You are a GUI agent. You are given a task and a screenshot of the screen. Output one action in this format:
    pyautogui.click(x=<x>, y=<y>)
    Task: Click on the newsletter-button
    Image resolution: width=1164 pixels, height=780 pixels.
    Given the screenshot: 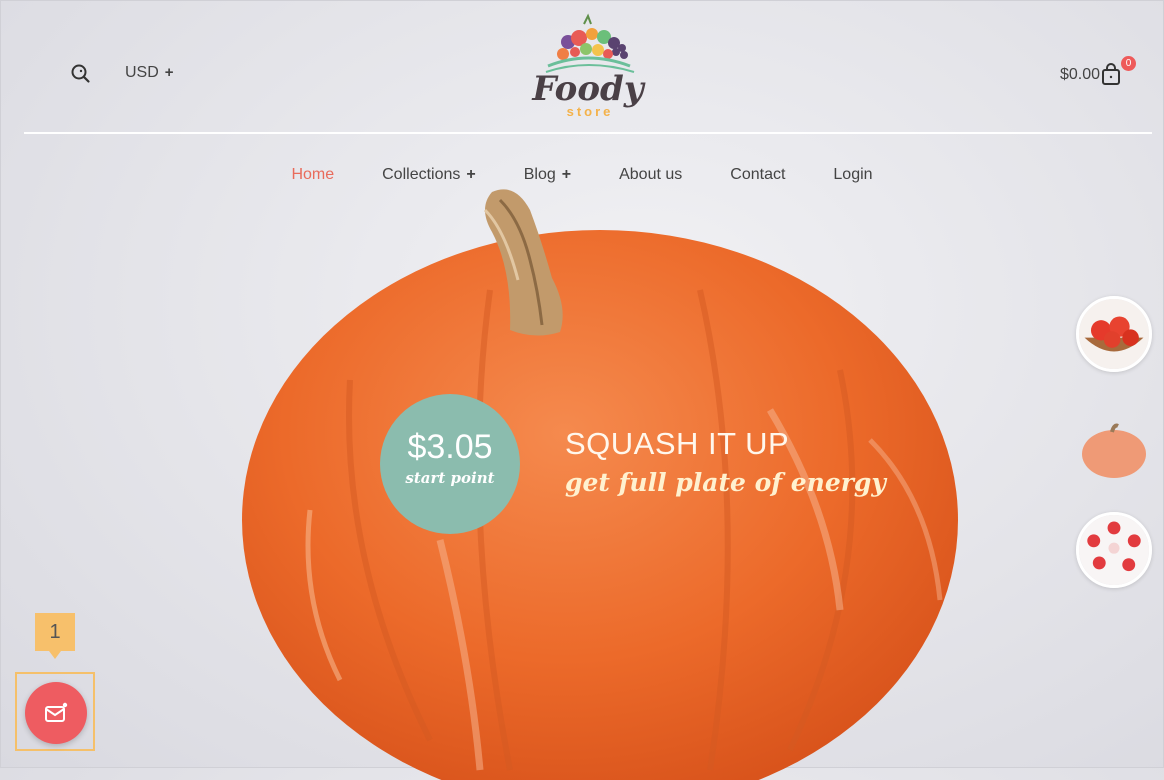 What is the action you would take?
    pyautogui.click(x=56, y=713)
    